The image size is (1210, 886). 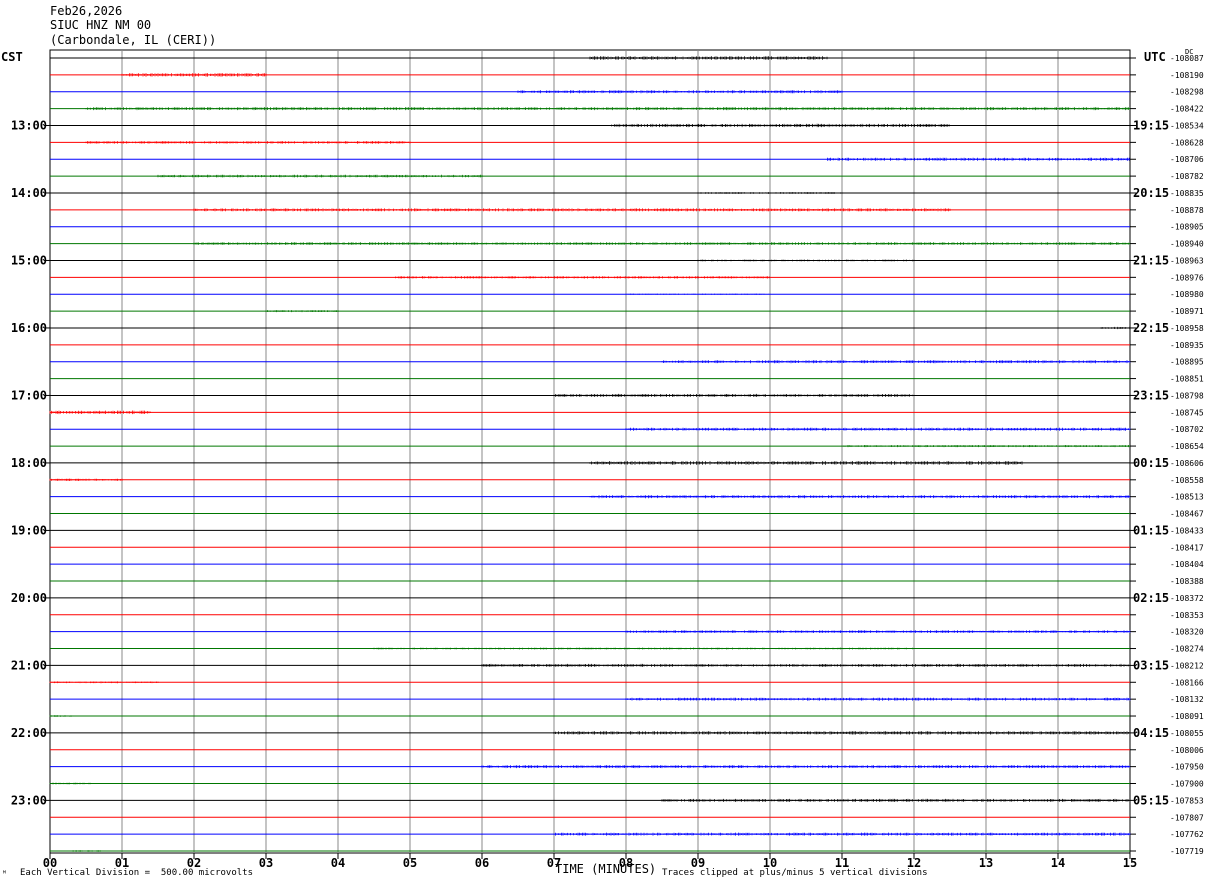 I want to click on dc-offset-label: -108782, so click(x=1187, y=176).